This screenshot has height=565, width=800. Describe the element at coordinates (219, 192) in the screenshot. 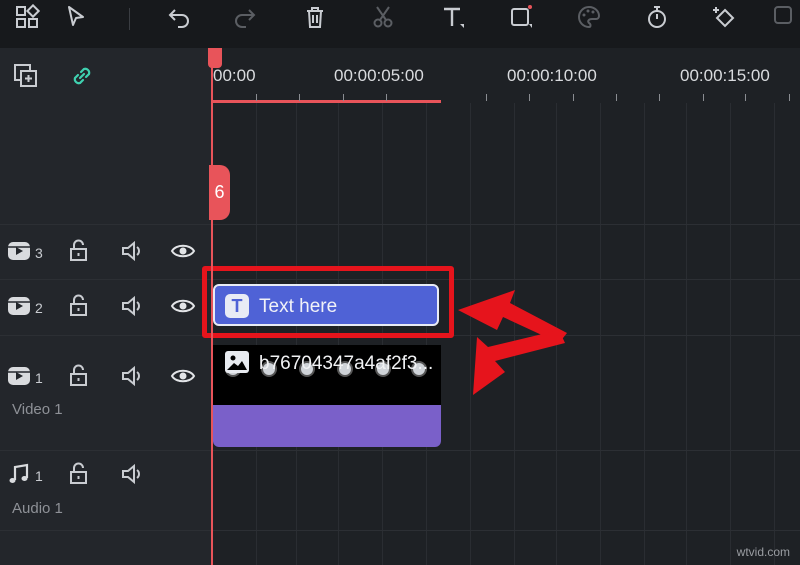

I see `playhead-handle: 6` at that location.